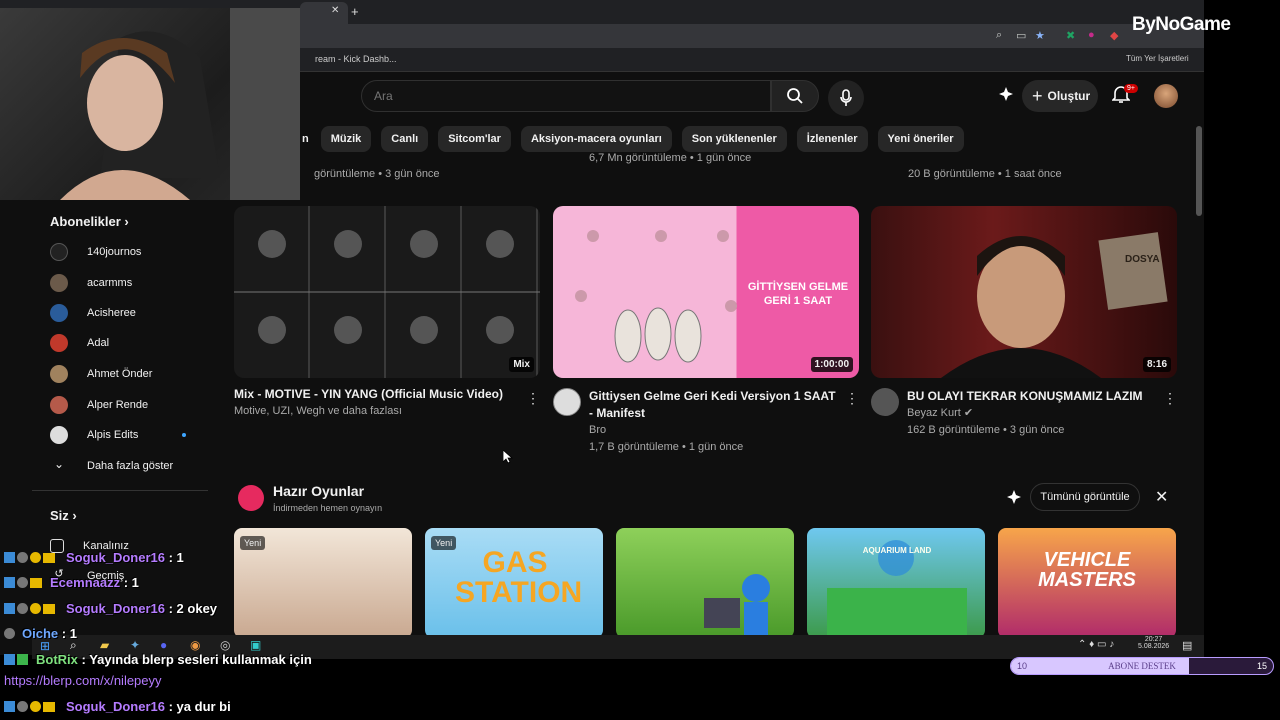  Describe the element at coordinates (196, 659) in the screenshot. I see `chat-text: : Yayında blerp sesleri kullanmak için` at that location.